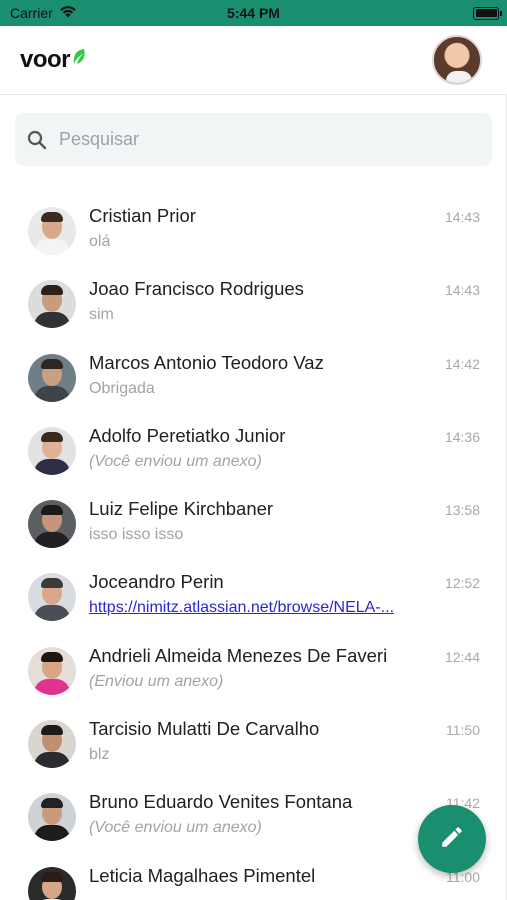  I want to click on carrier-label: Carrier, so click(31, 13).